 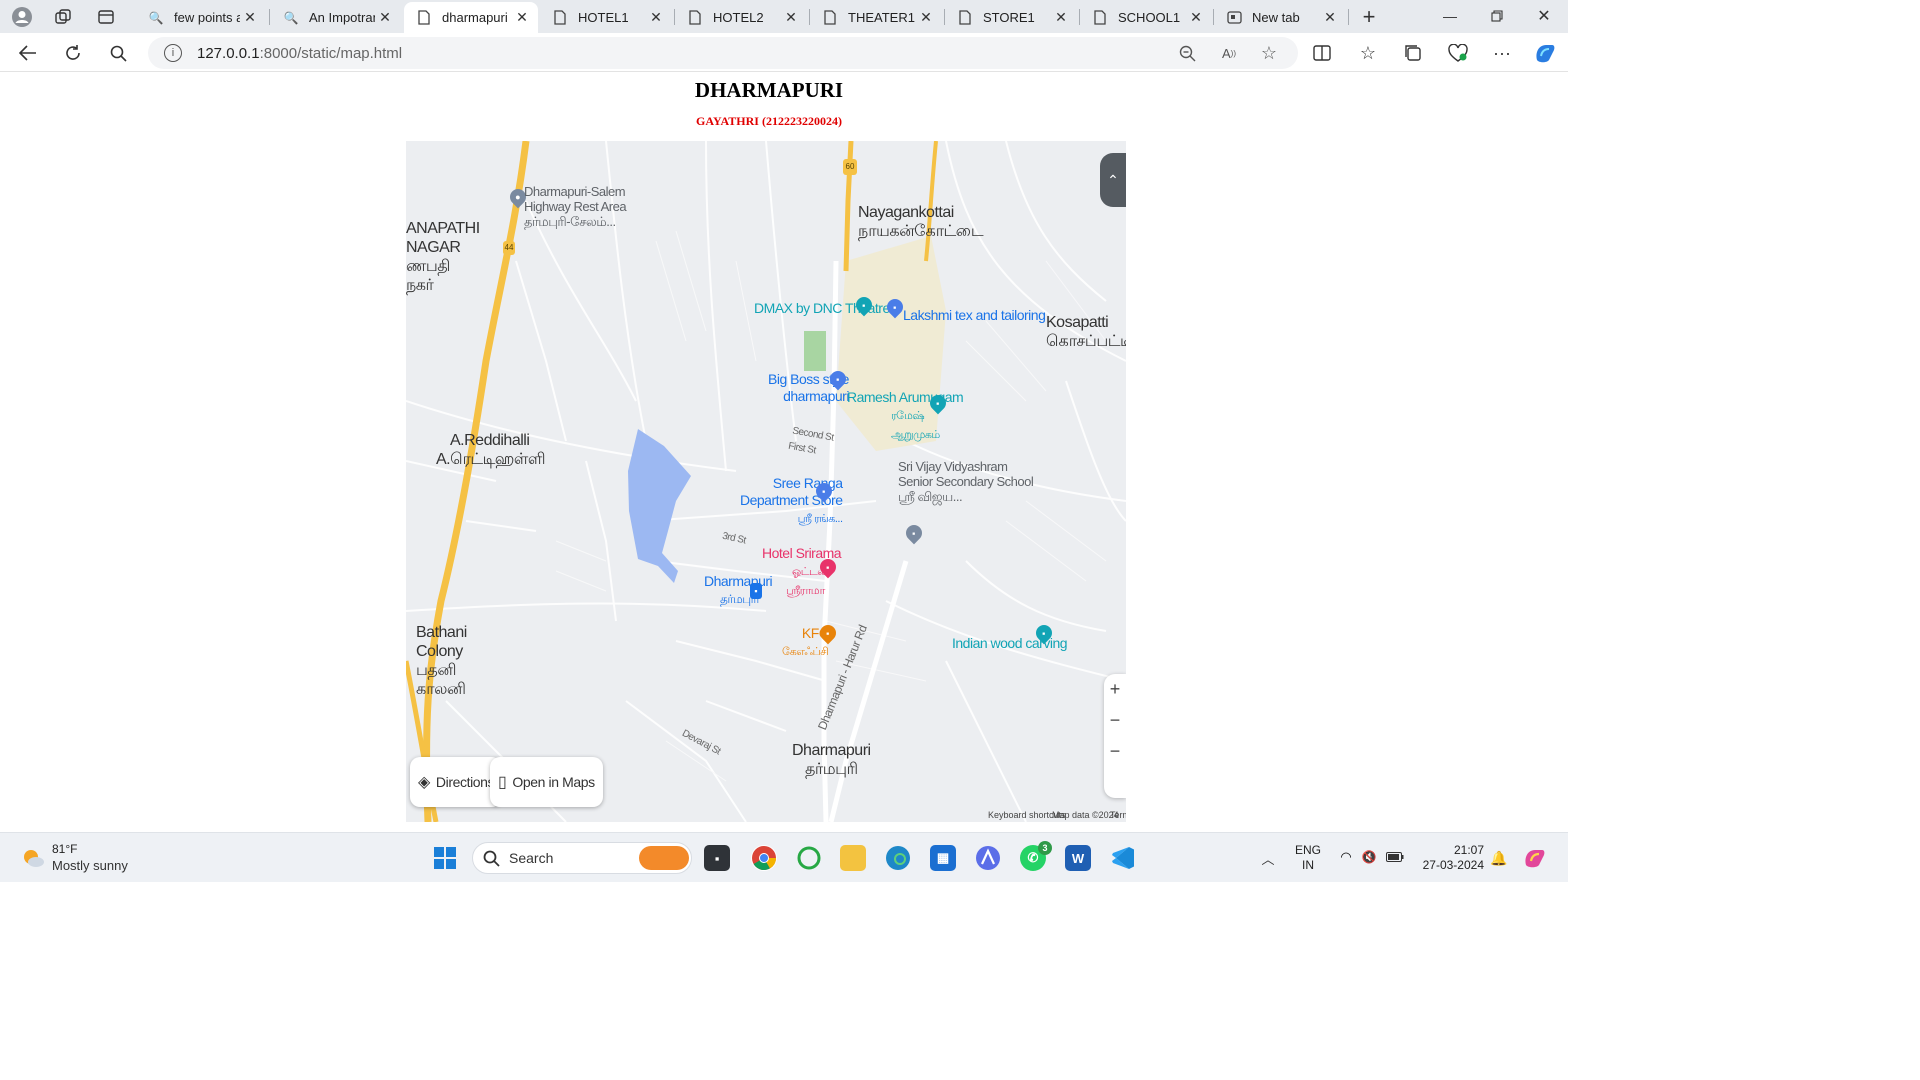 I want to click on green-app-icon, so click(x=809, y=858).